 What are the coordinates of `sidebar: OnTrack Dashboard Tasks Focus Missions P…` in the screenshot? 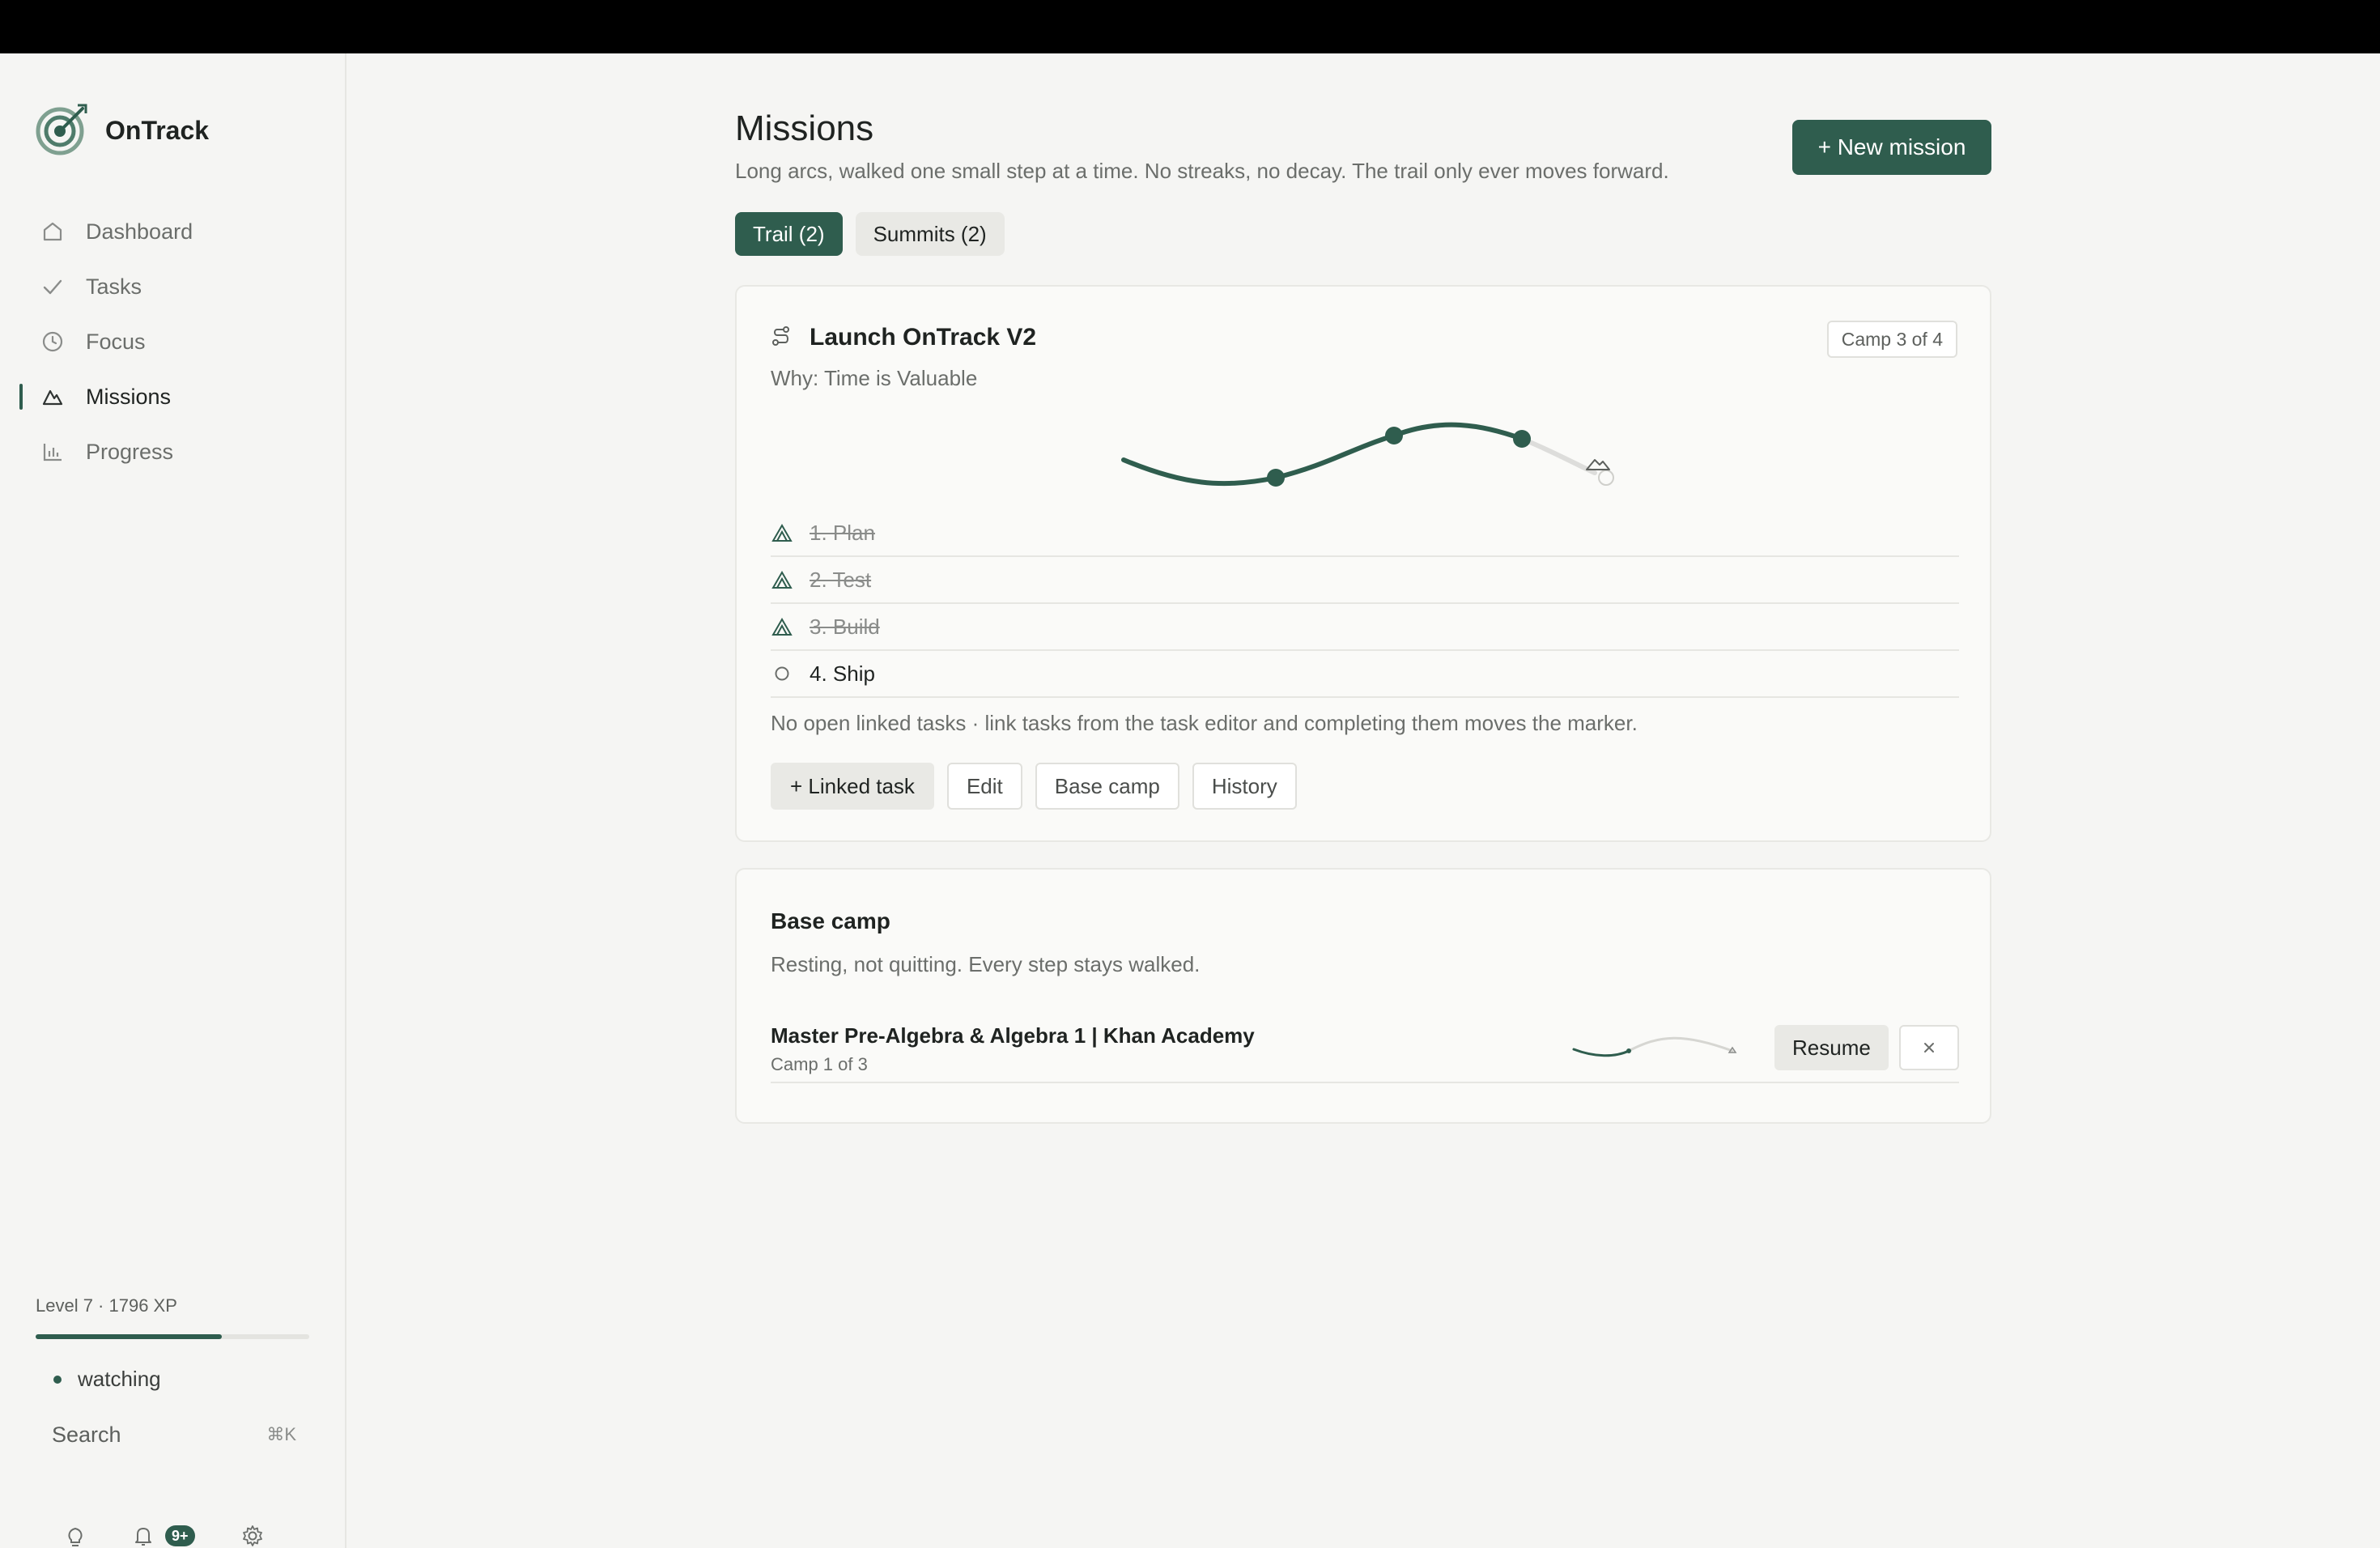 It's located at (173, 801).